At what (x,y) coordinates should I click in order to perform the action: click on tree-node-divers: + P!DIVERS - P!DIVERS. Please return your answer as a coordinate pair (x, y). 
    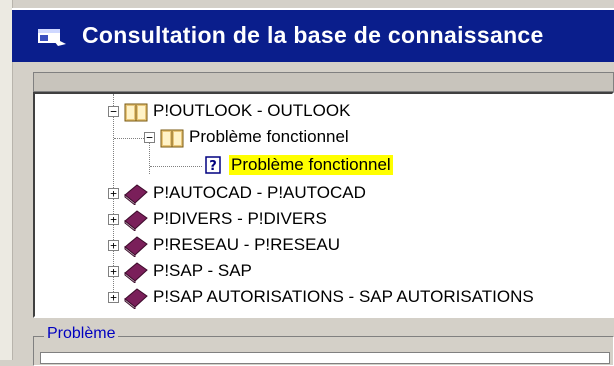
    Looking at the image, I should click on (315, 220).